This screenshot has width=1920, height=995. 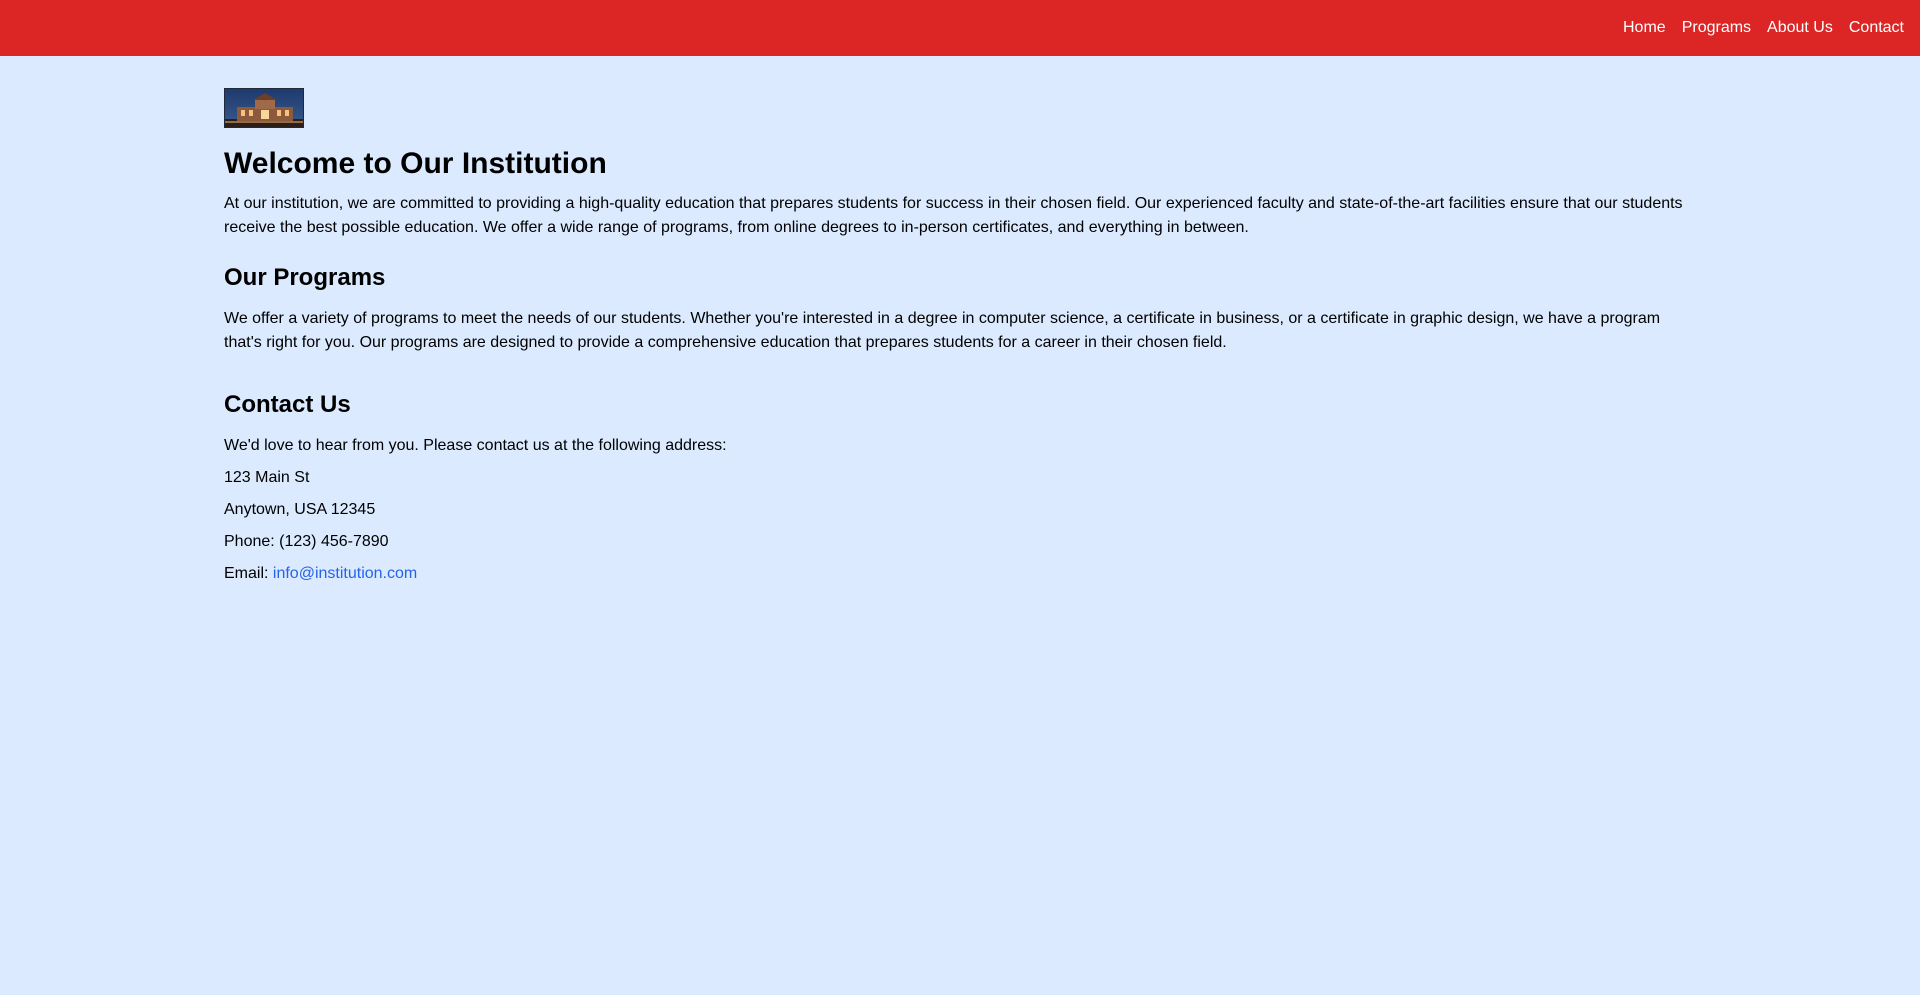 I want to click on programs-title: Our Programs, so click(x=305, y=277).